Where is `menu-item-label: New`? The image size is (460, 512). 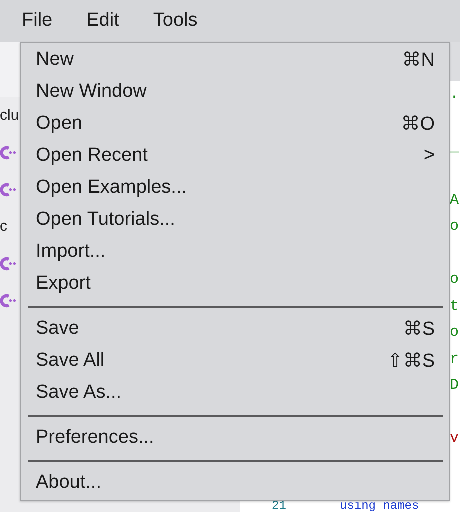 menu-item-label: New is located at coordinates (55, 60).